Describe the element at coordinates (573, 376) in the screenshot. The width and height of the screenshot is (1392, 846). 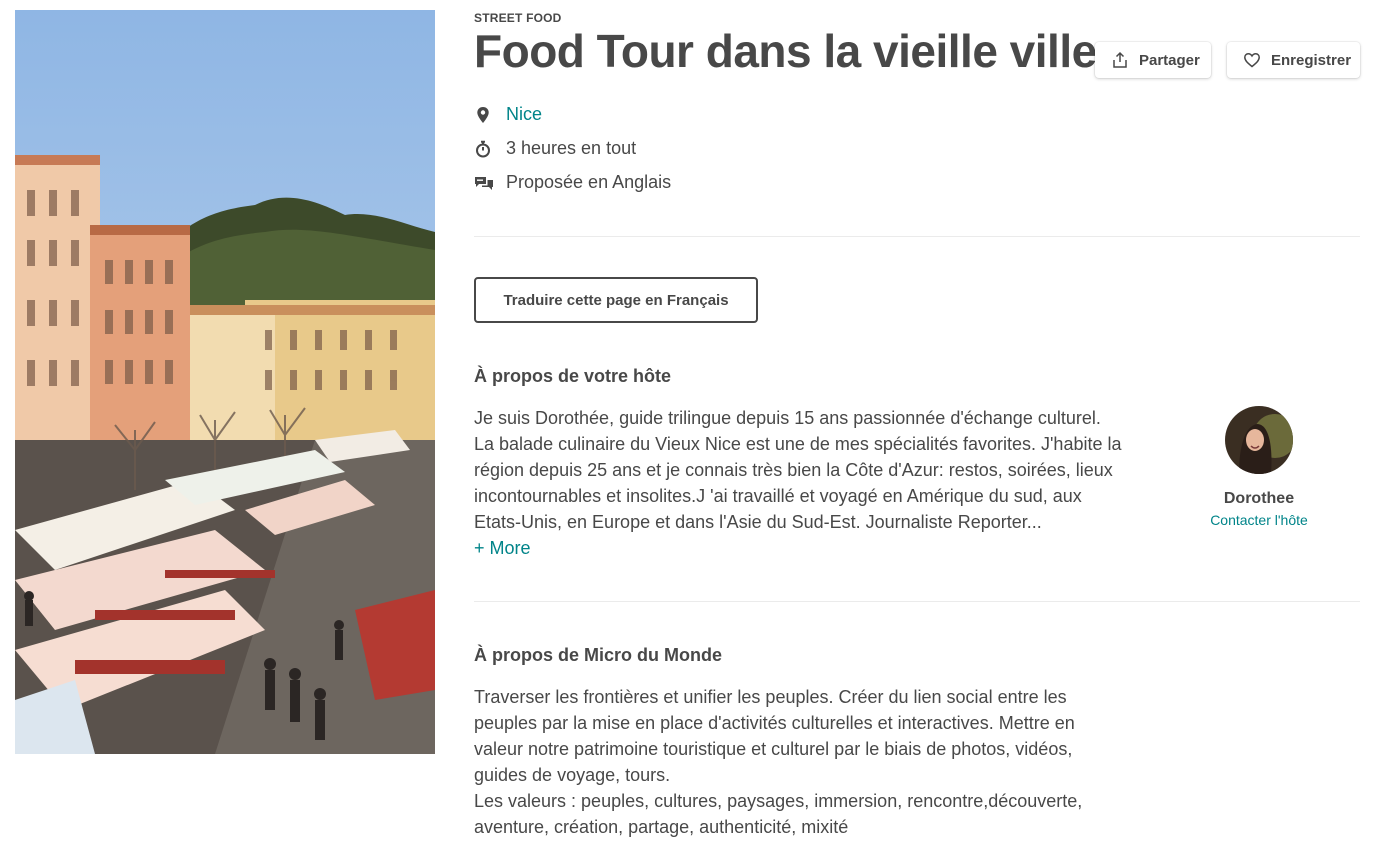
I see `host-section-heading: À propos de votre hôte` at that location.